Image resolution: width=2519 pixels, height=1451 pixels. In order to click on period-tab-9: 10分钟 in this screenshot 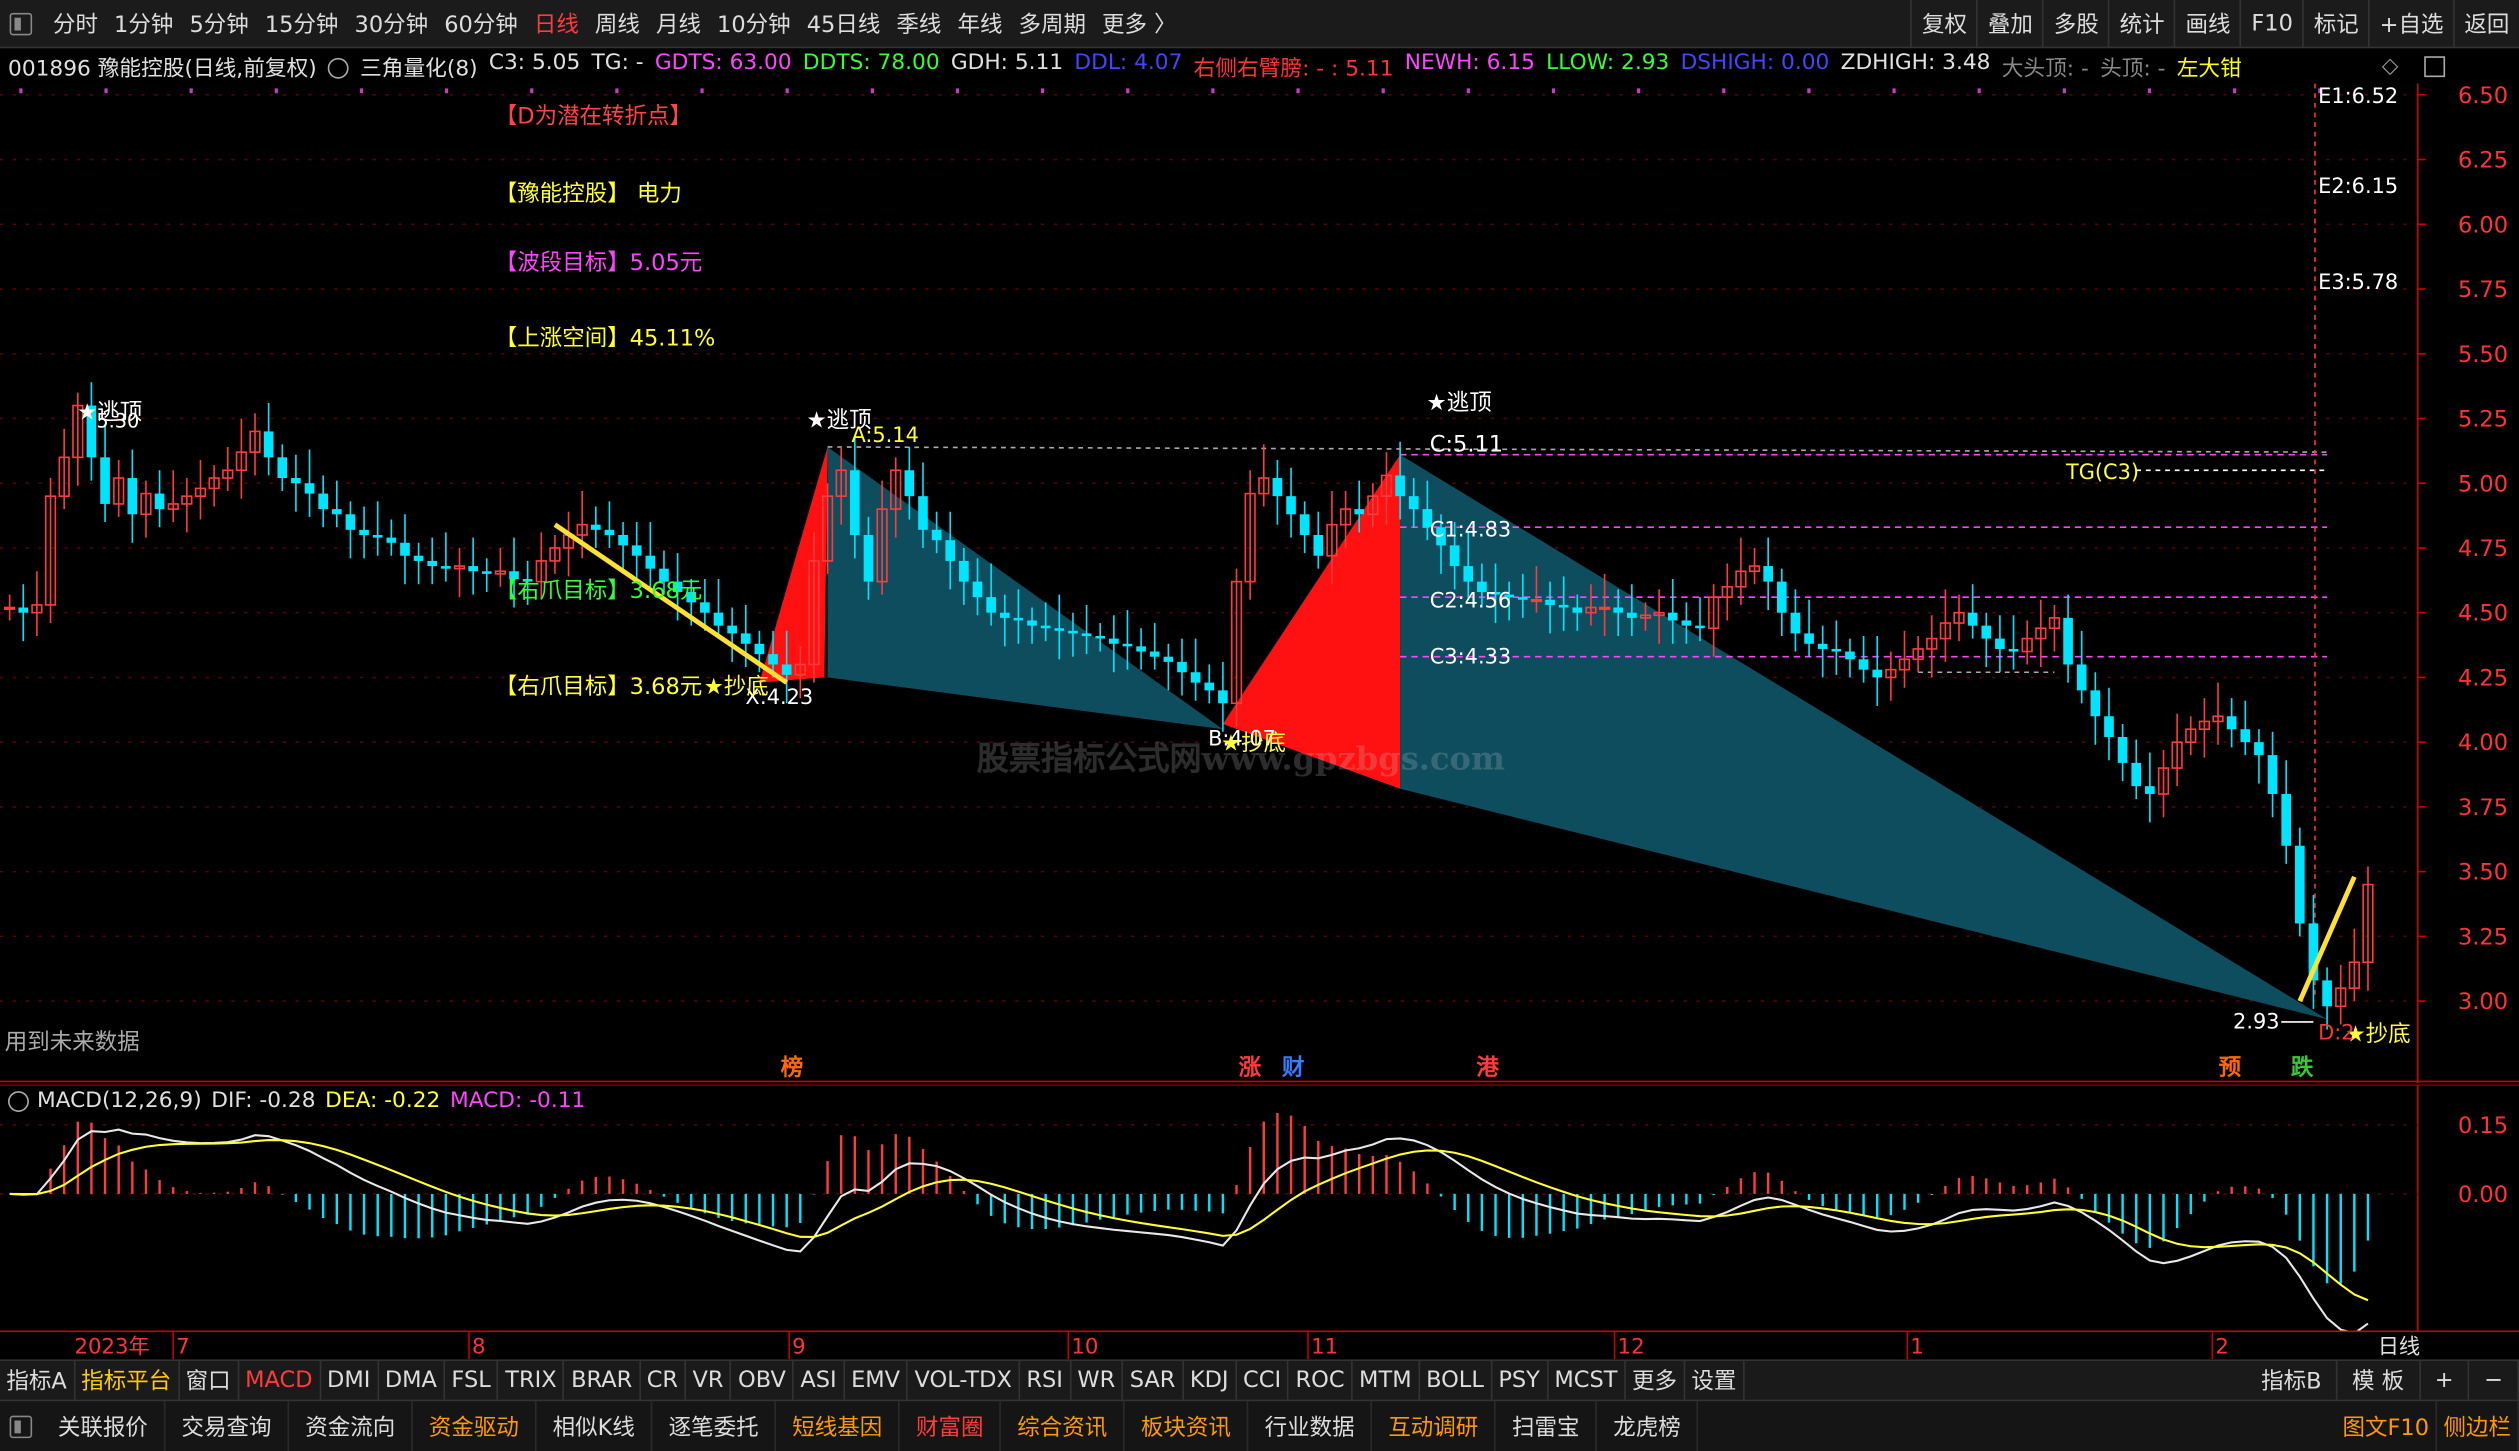, I will do `click(754, 23)`.